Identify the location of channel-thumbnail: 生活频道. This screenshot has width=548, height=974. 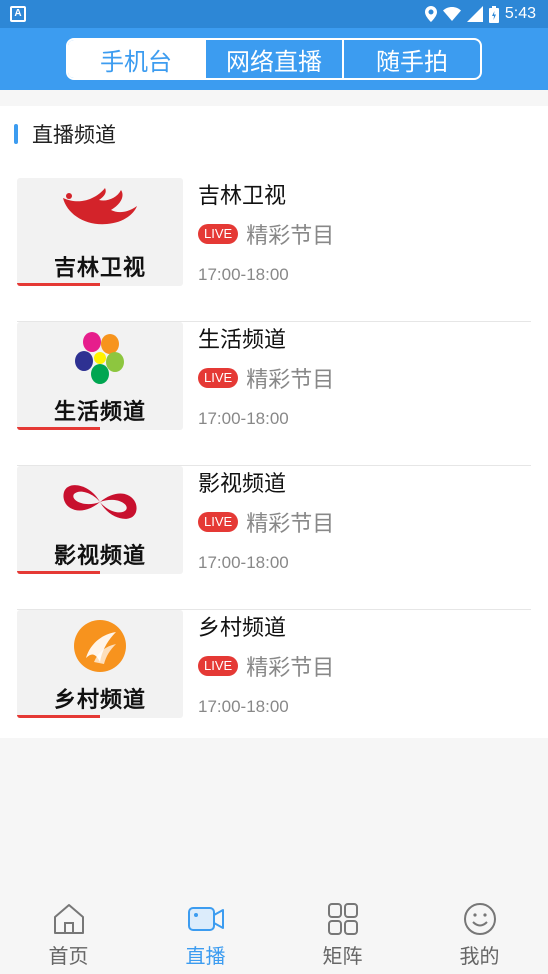
(100, 376).